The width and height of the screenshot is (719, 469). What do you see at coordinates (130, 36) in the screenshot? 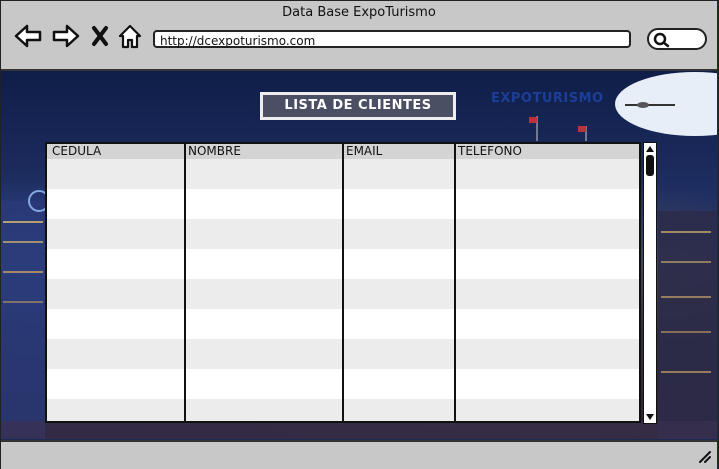
I see `home-icon` at bounding box center [130, 36].